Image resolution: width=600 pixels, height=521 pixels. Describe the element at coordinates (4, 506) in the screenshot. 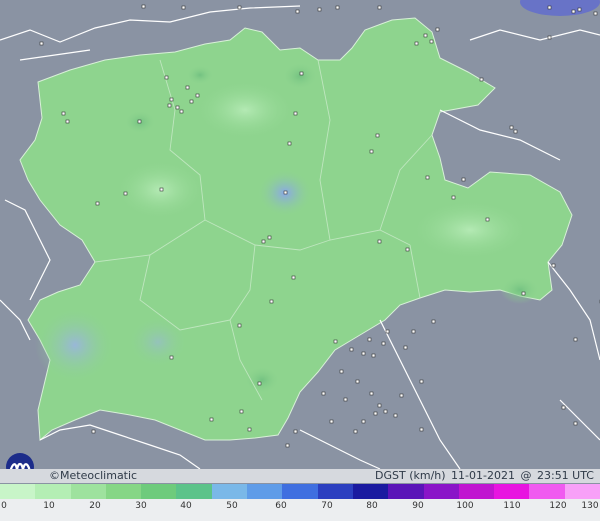

I see `scale-tick-label: 0` at that location.